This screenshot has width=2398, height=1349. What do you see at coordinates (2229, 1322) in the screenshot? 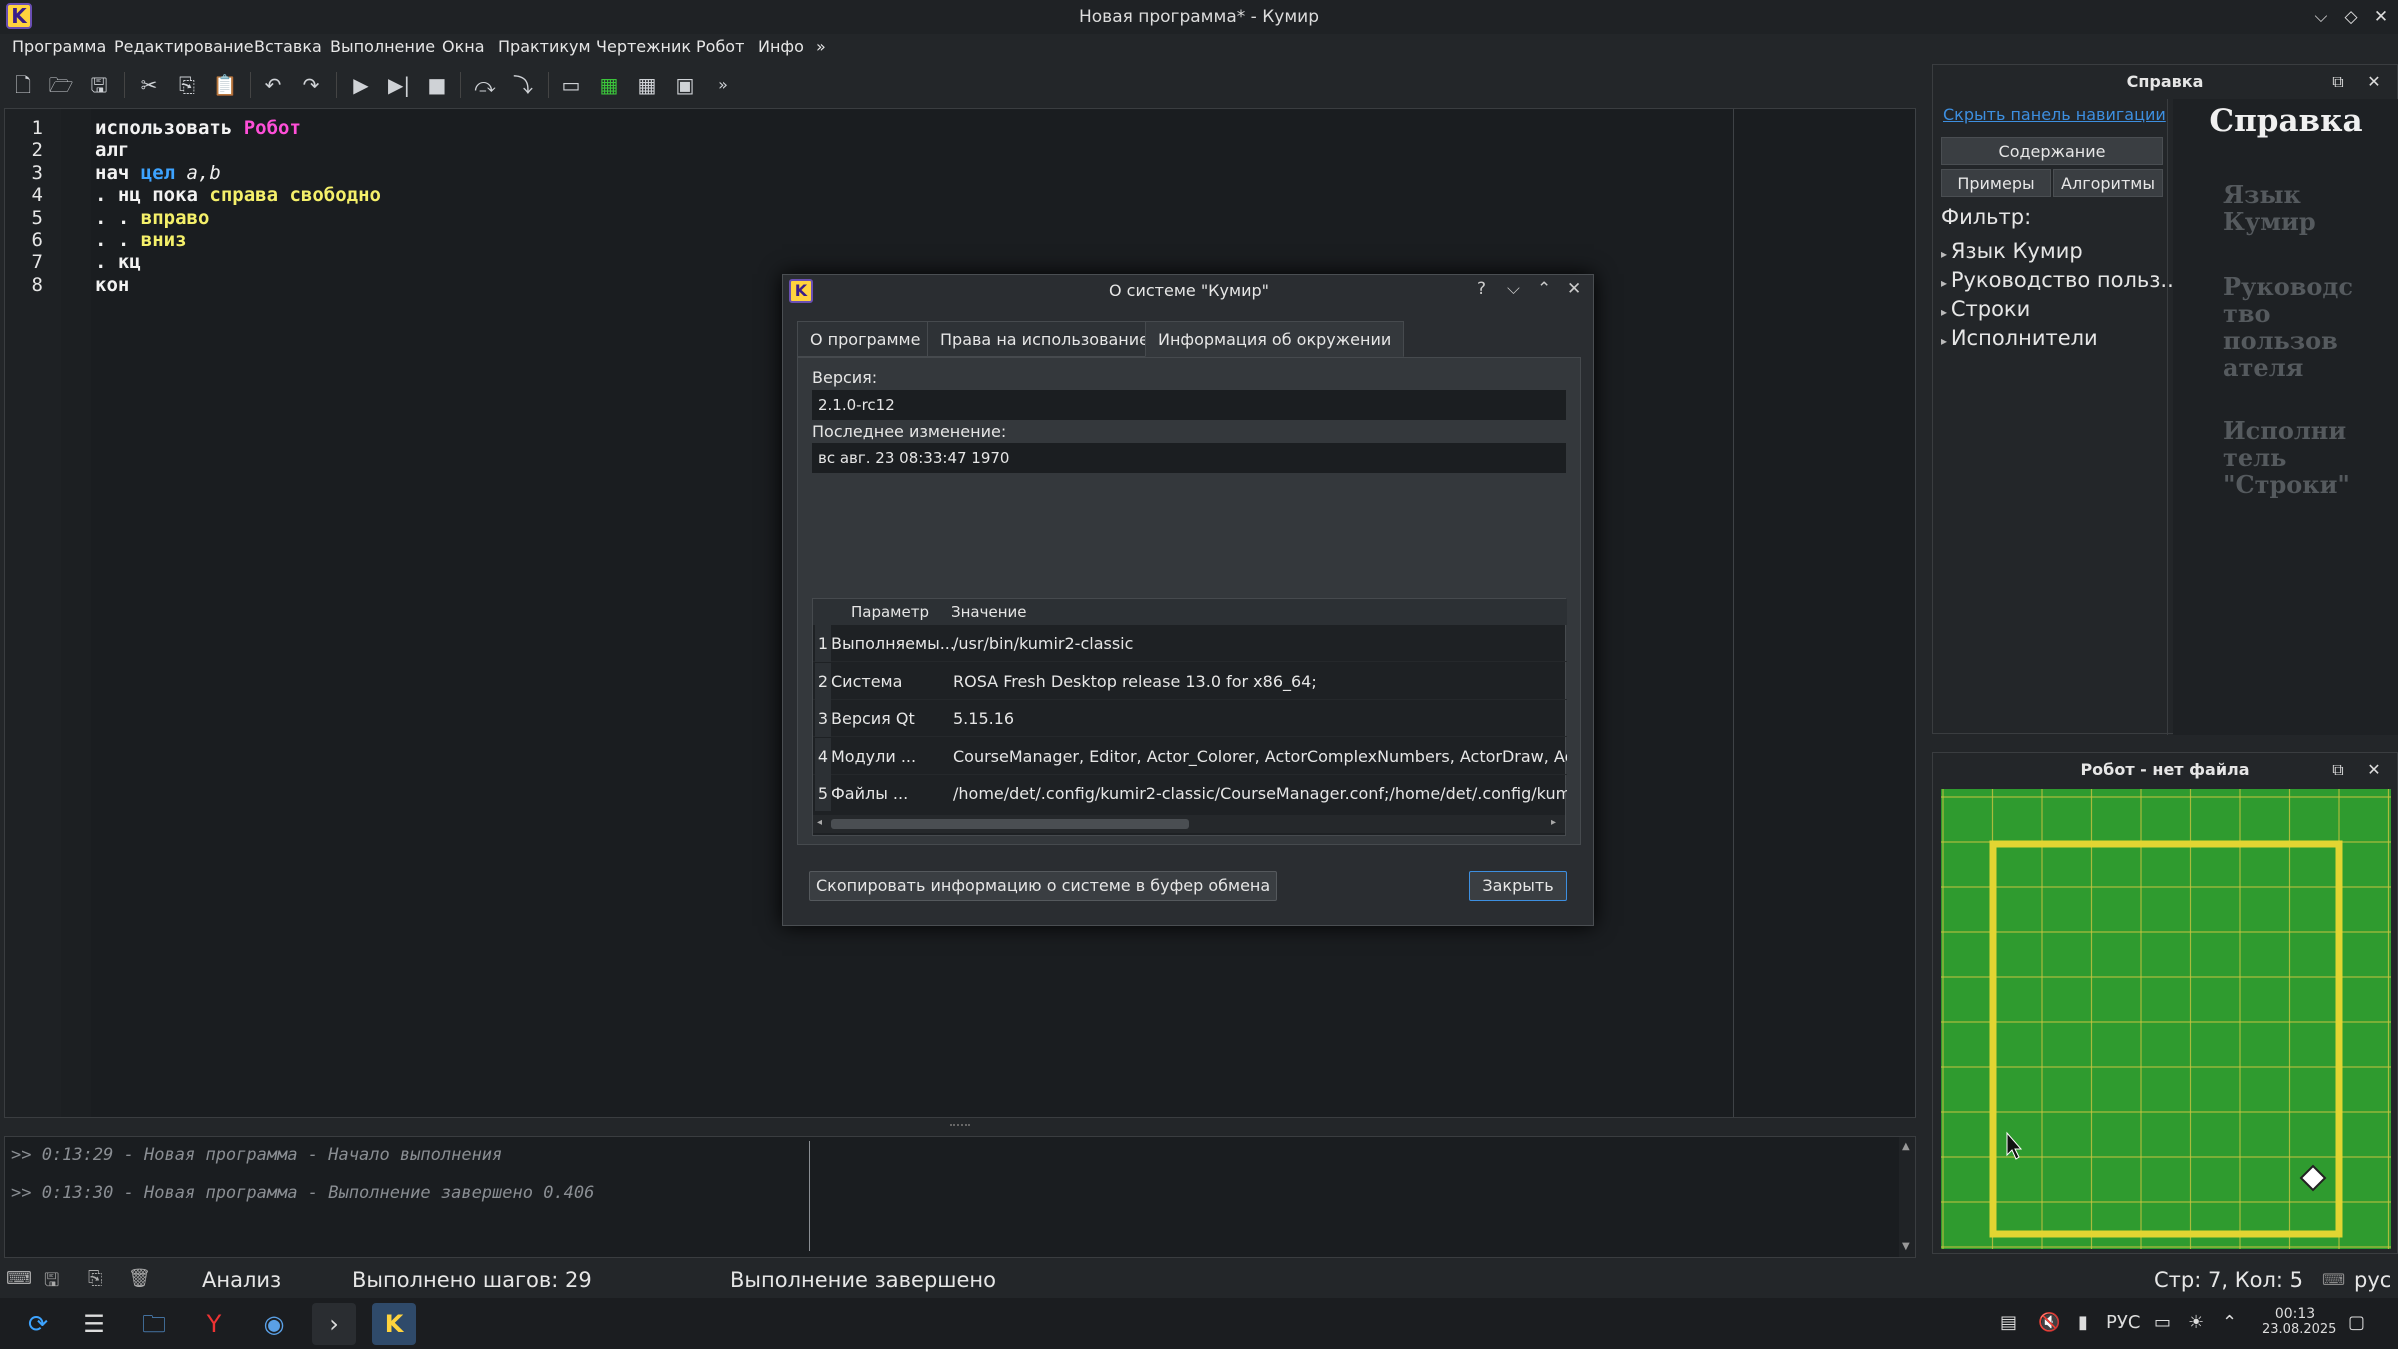
I see `tray-expand-icon: ⌃` at bounding box center [2229, 1322].